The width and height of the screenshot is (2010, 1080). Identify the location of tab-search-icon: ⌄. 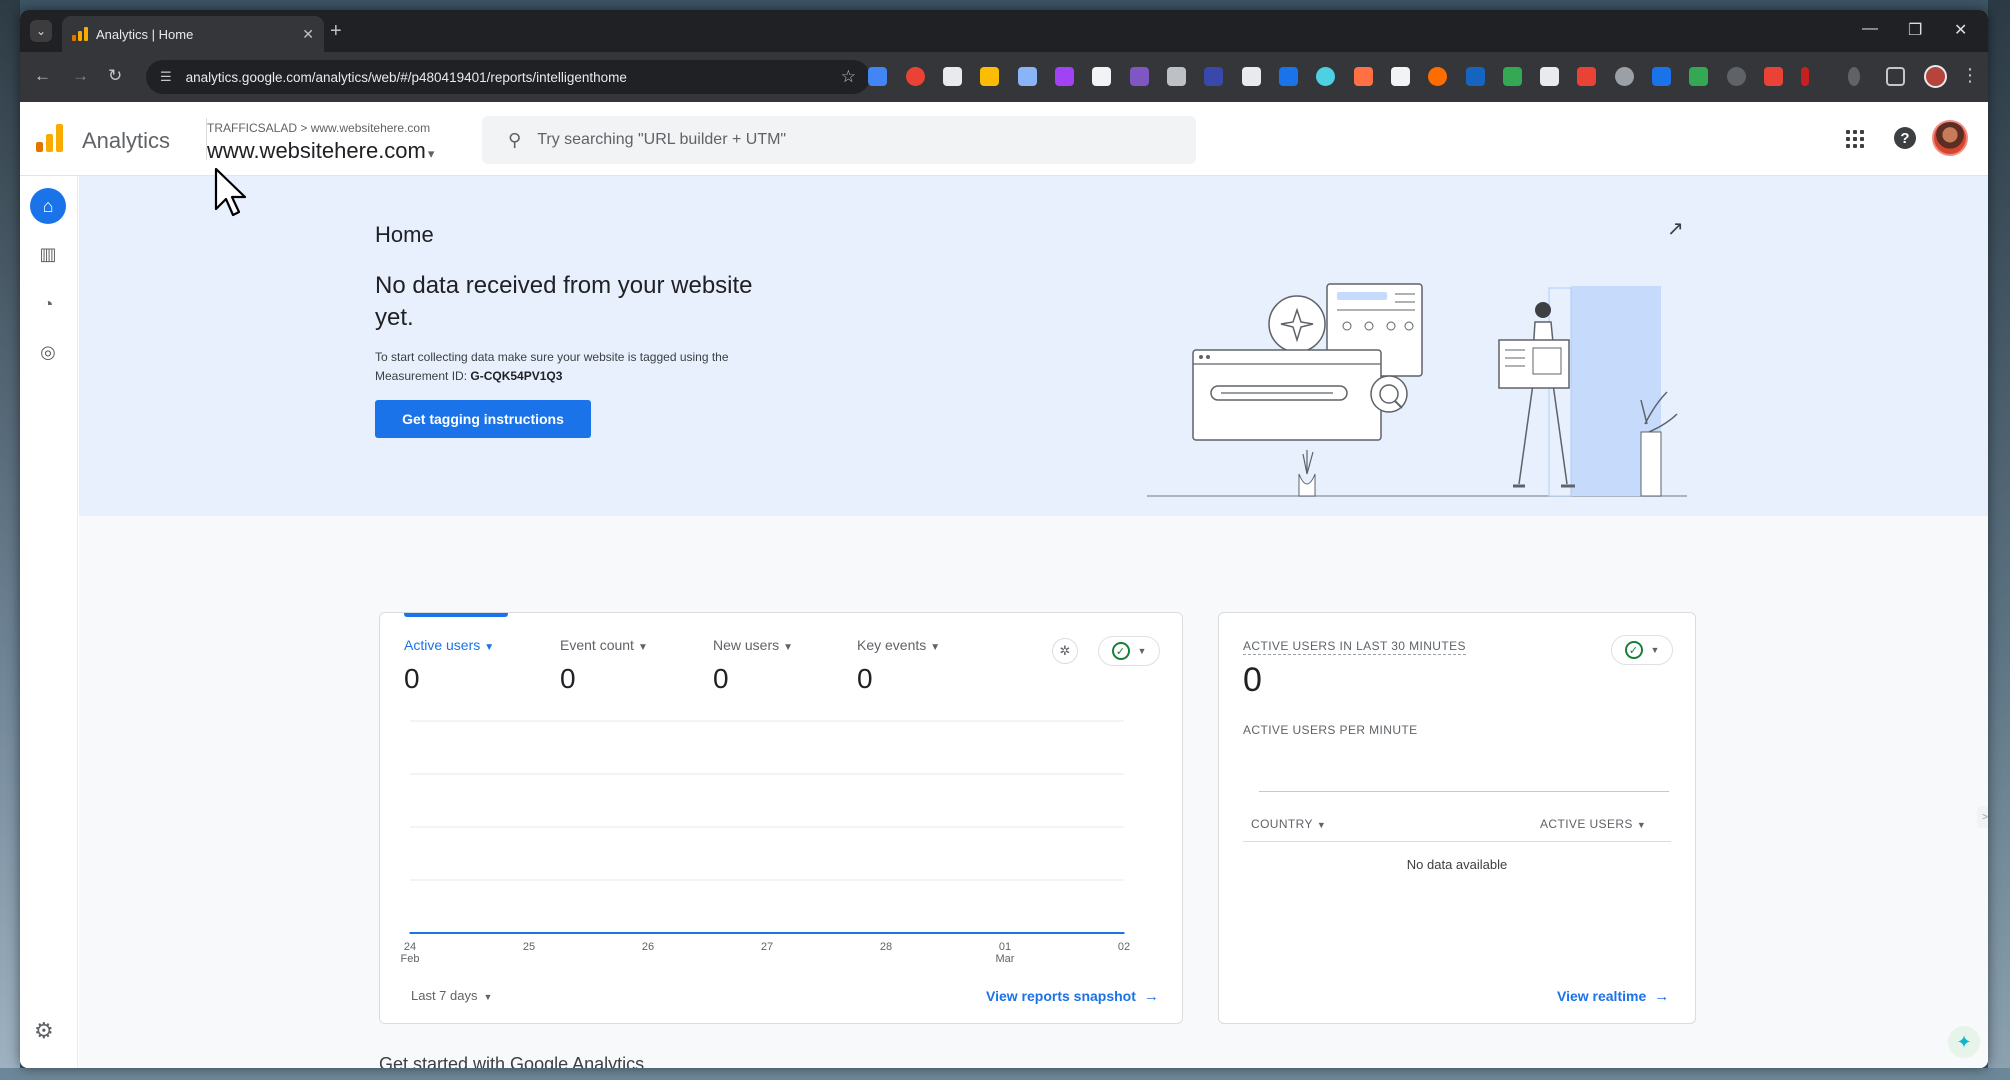
(41, 31).